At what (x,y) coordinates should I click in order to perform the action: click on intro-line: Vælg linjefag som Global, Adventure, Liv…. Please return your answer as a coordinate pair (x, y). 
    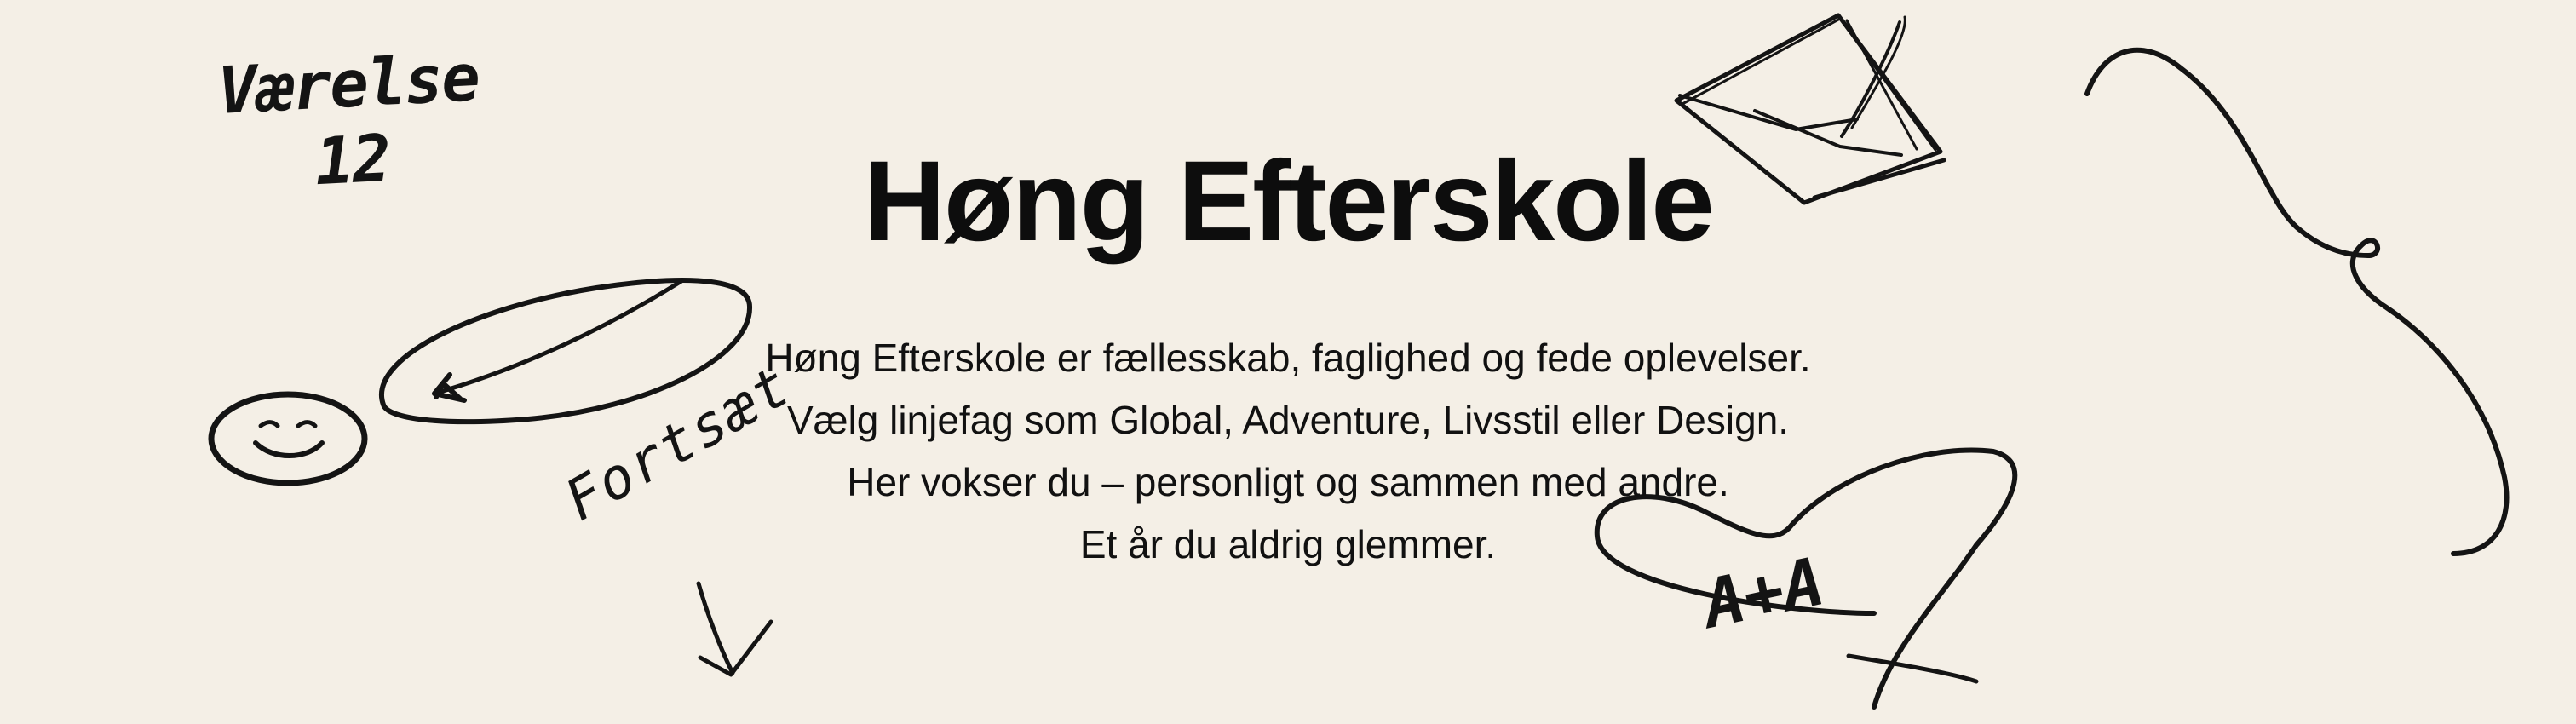
    Looking at the image, I should click on (1288, 420).